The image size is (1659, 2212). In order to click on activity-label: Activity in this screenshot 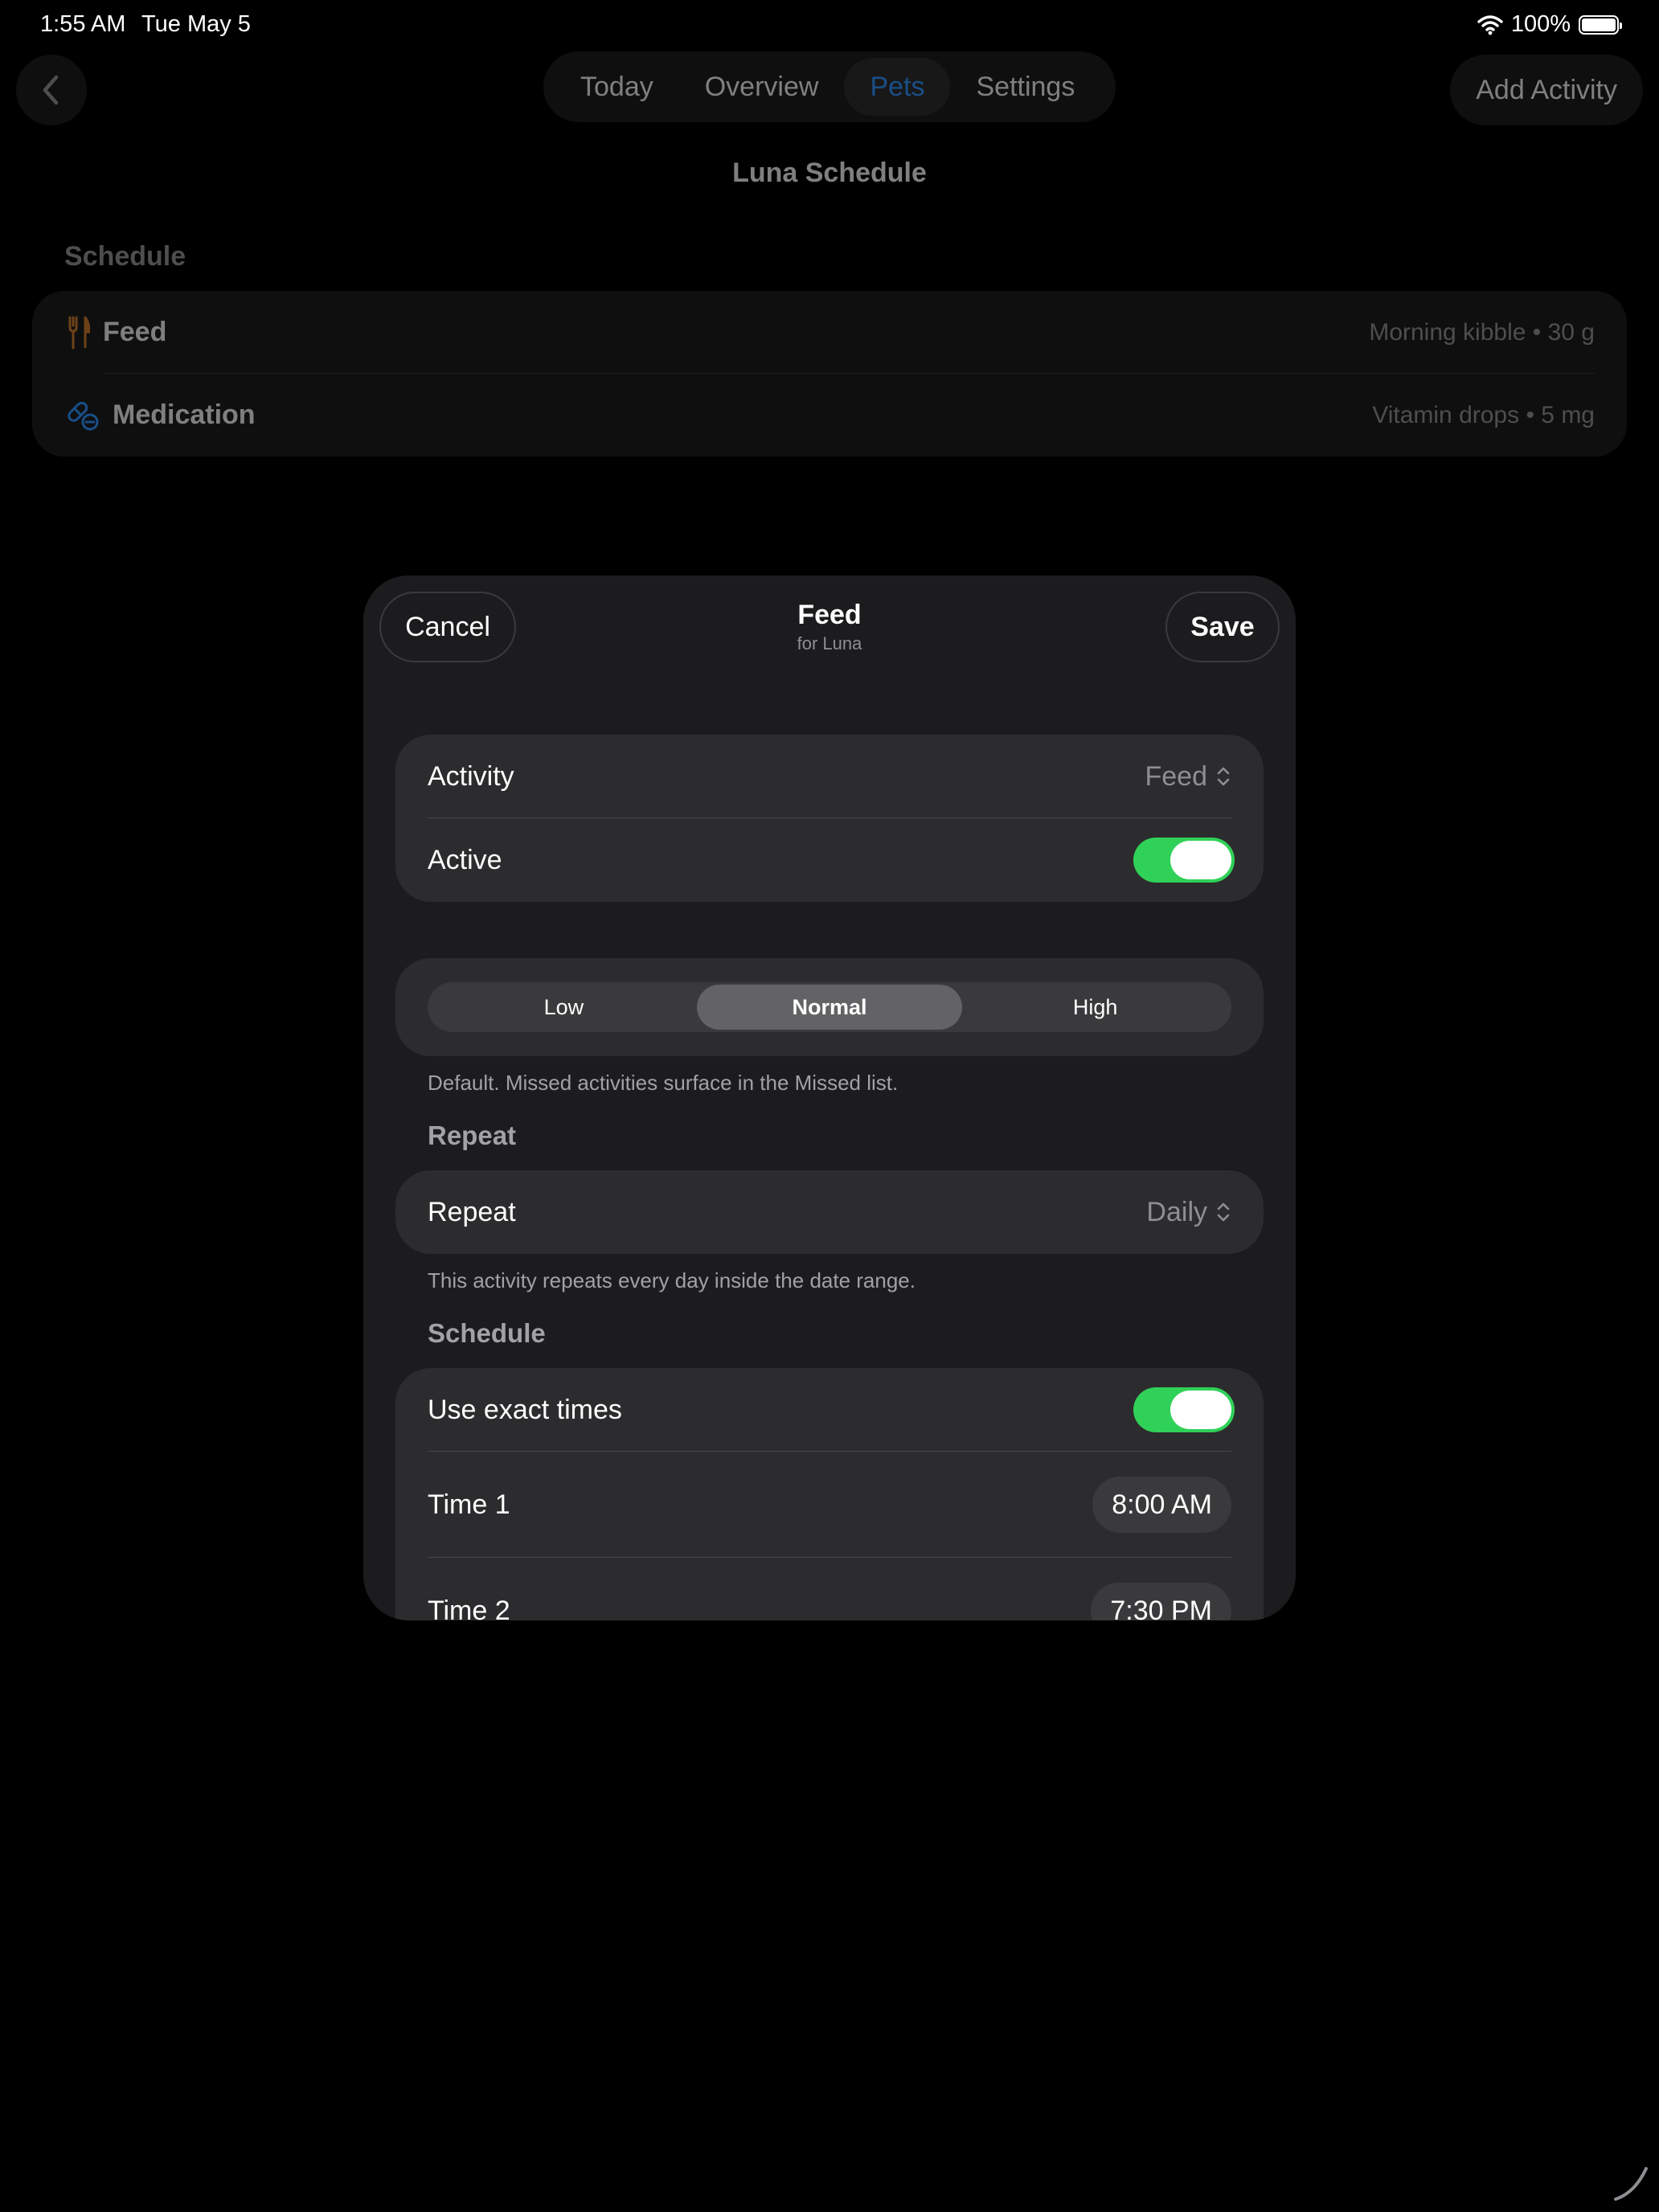, I will do `click(471, 776)`.